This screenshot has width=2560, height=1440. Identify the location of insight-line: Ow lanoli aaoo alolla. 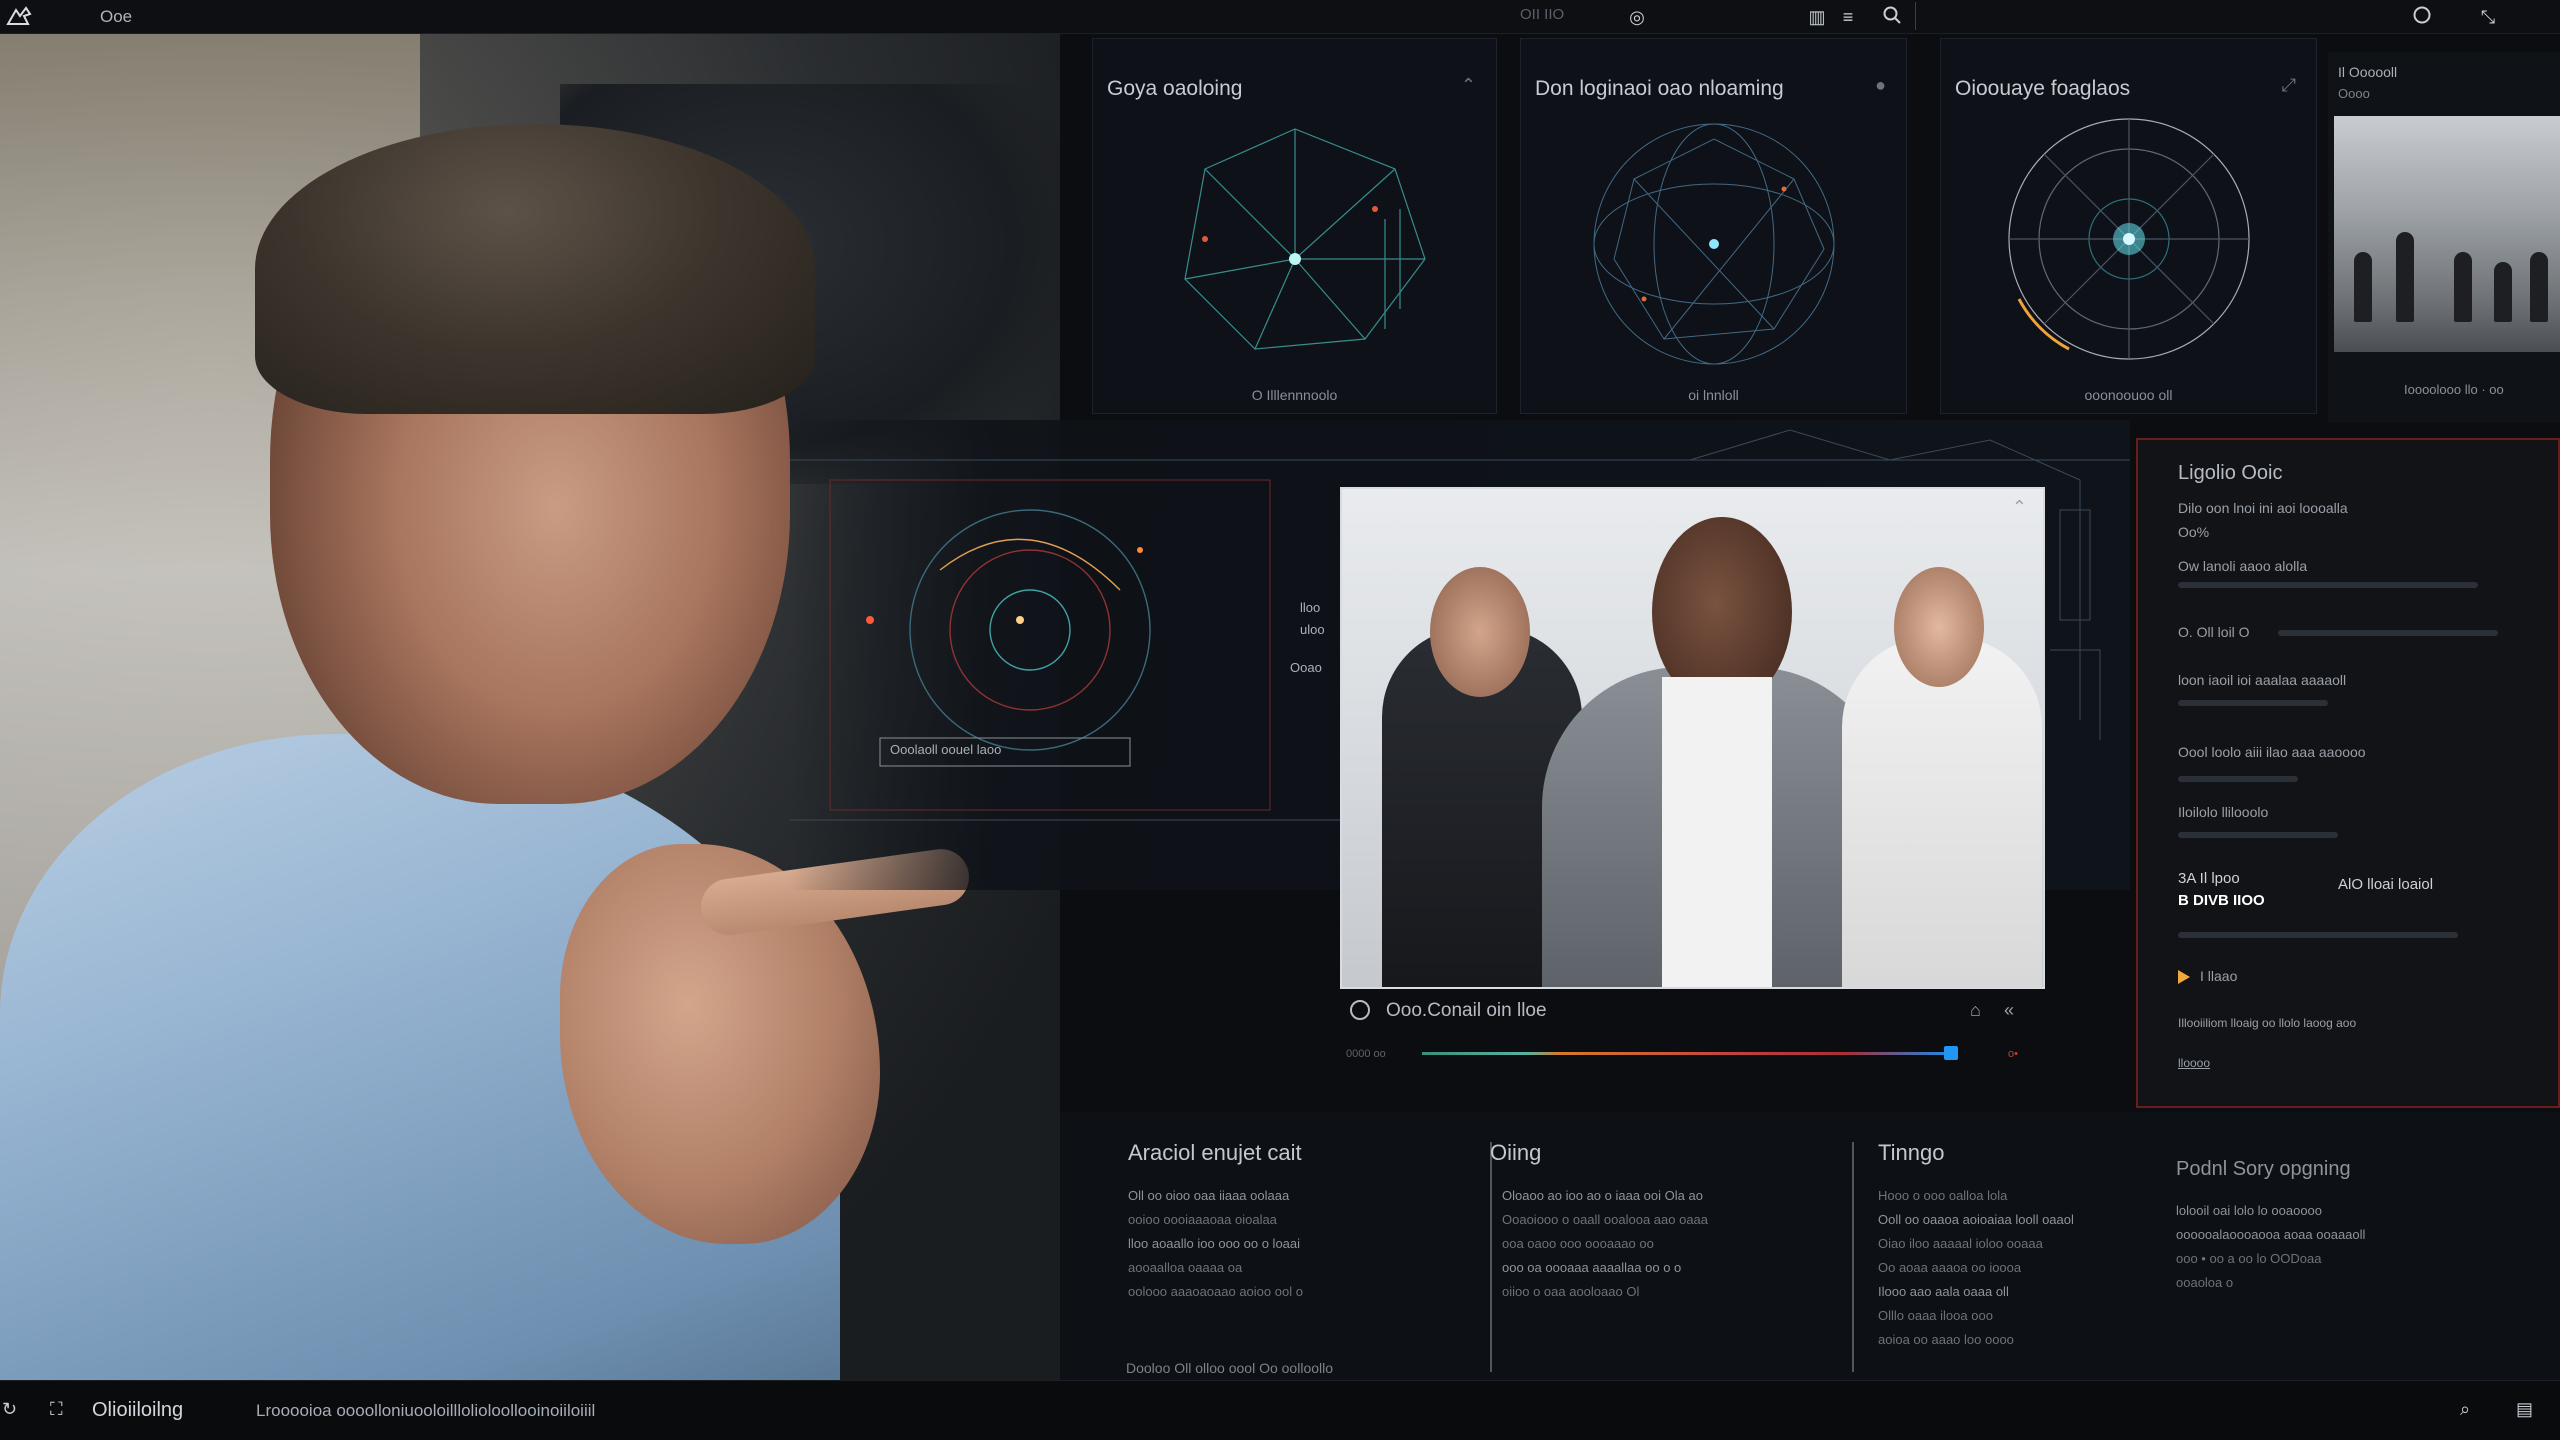
(2243, 566).